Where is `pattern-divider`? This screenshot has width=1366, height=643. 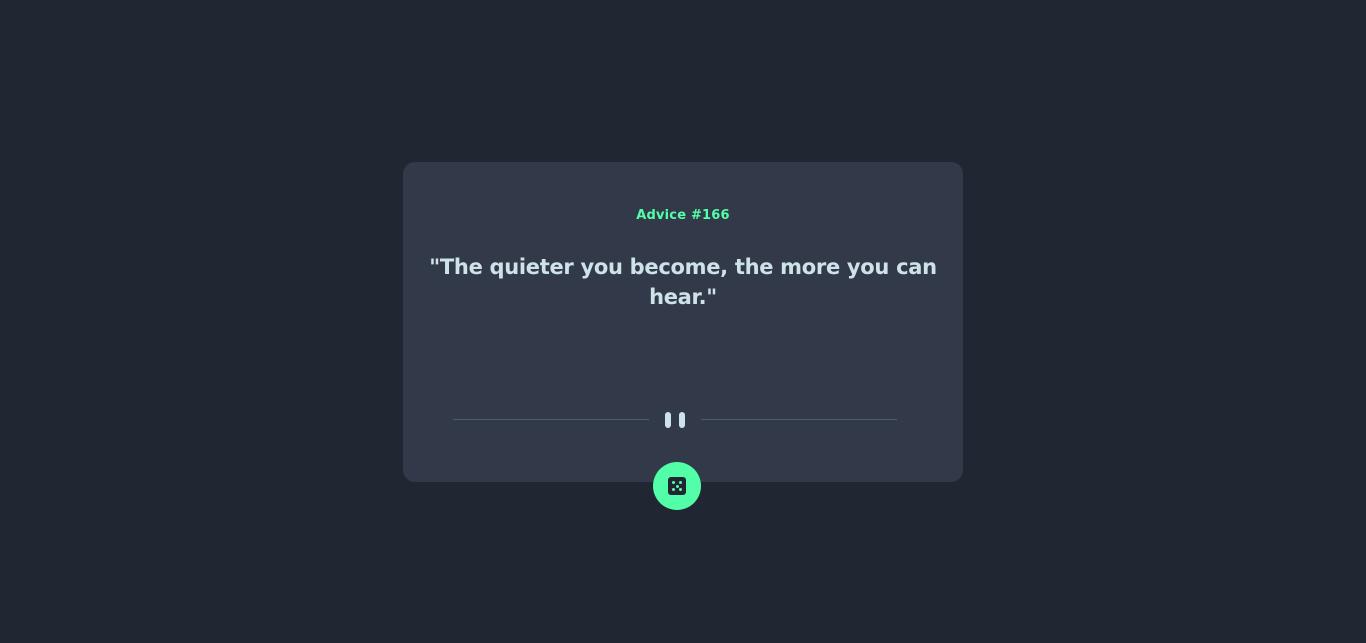
pattern-divider is located at coordinates (675, 420).